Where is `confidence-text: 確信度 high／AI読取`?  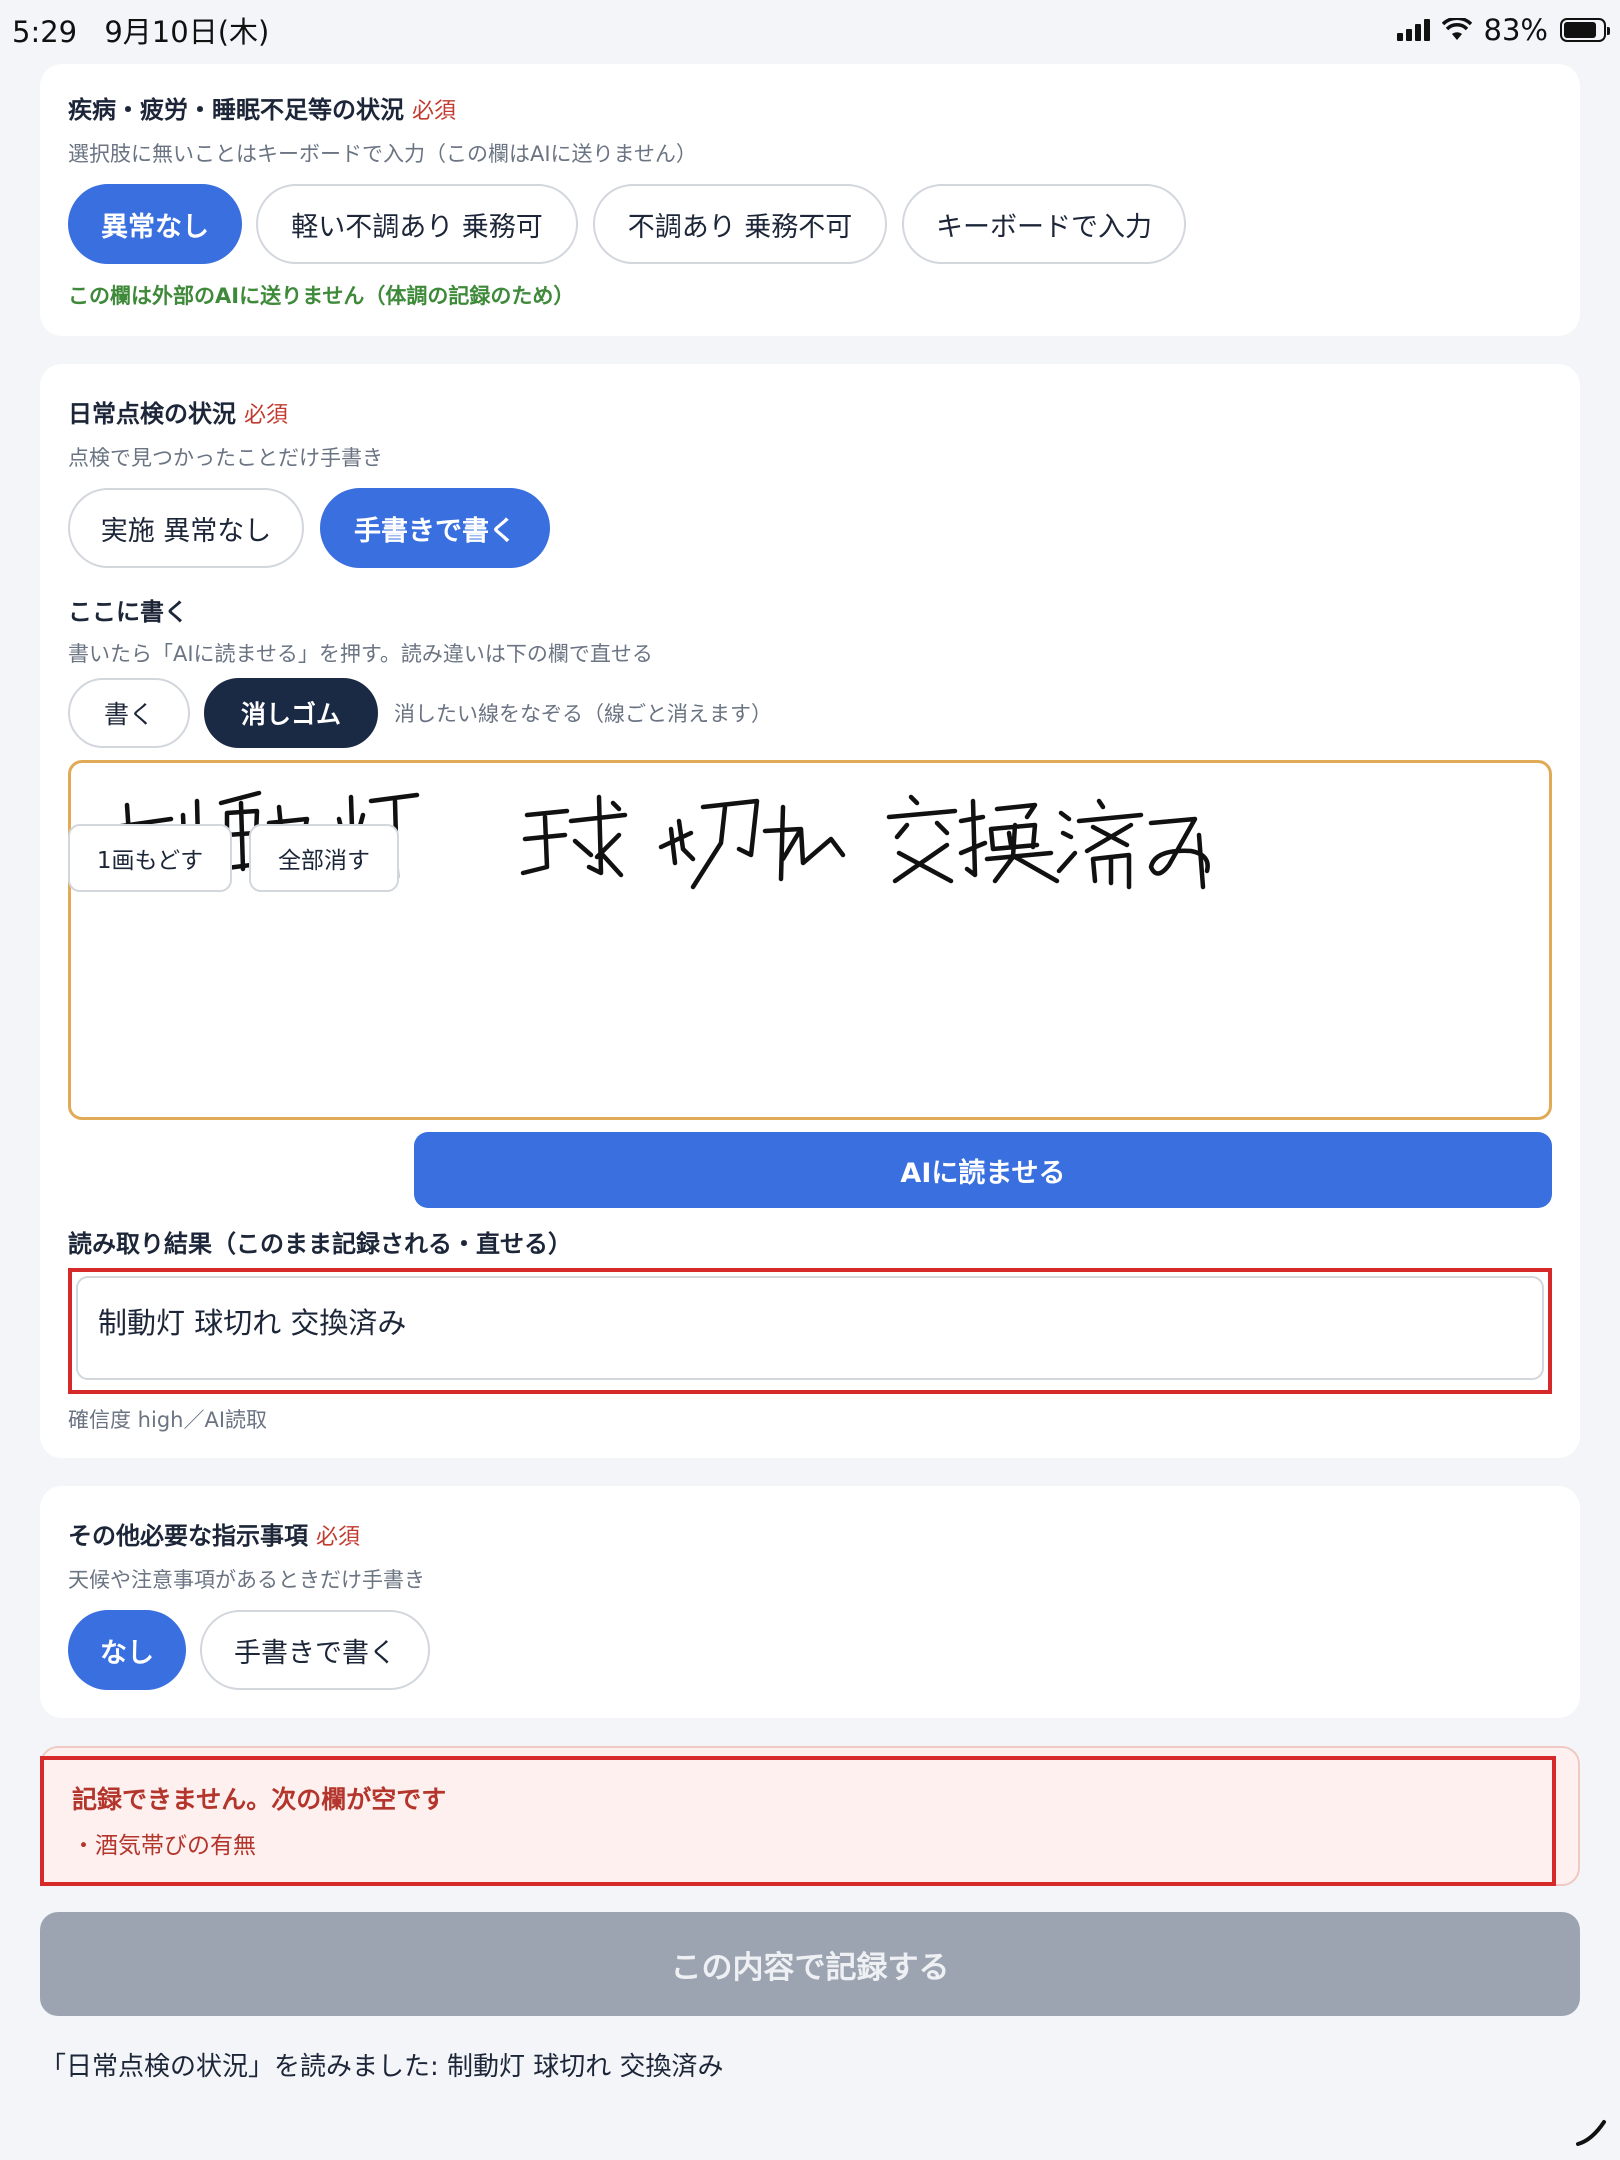 confidence-text: 確信度 high／AI読取 is located at coordinates (168, 1420).